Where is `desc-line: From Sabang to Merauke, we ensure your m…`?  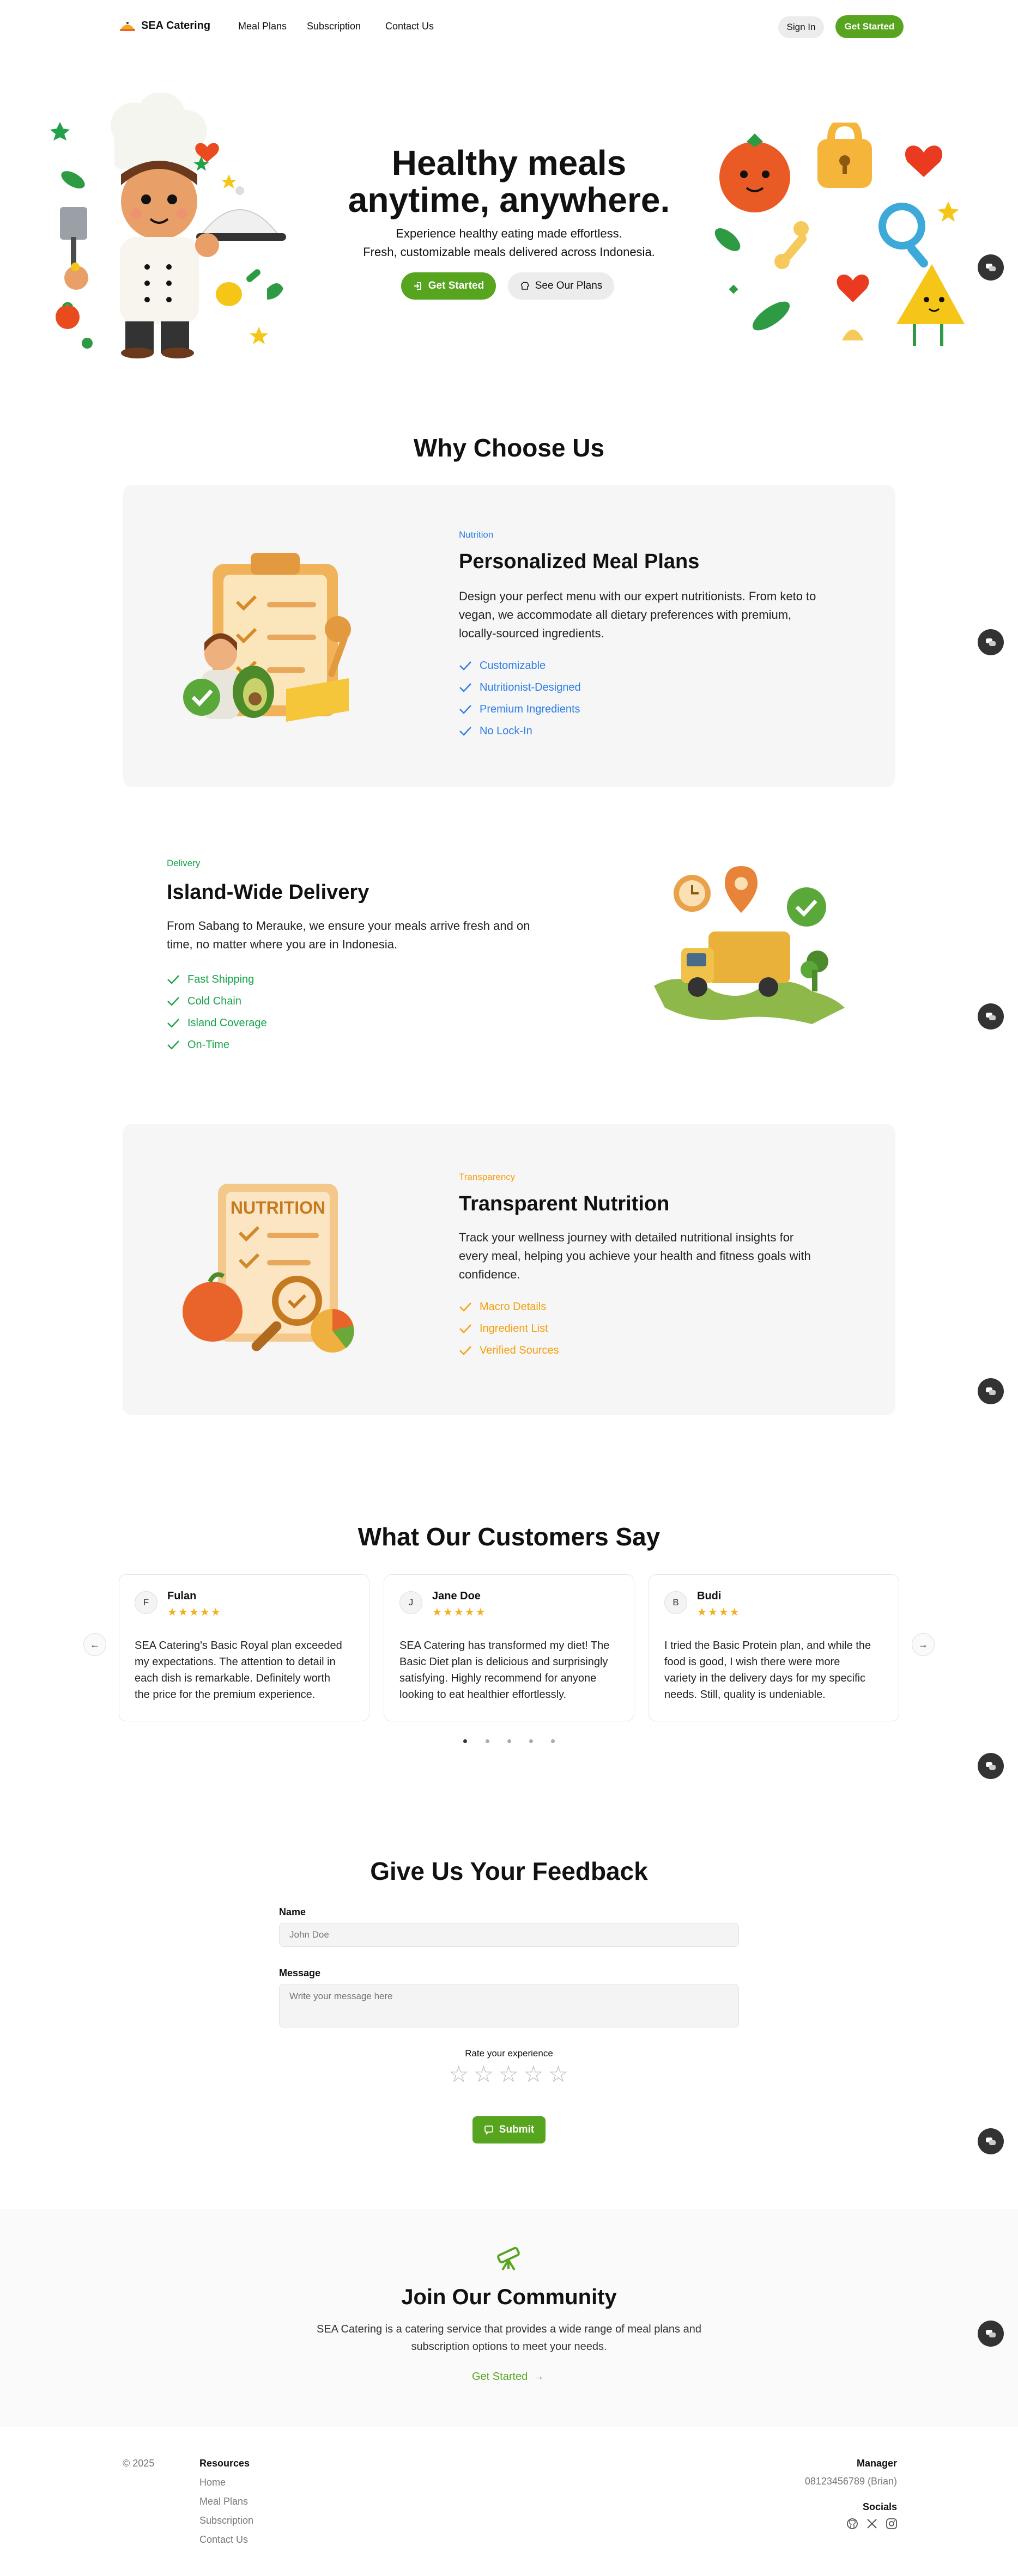 desc-line: From Sabang to Merauke, we ensure your m… is located at coordinates (349, 926).